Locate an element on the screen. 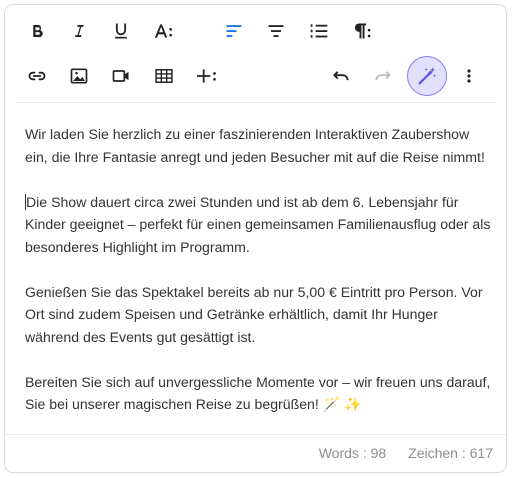 Image resolution: width=512 pixels, height=478 pixels. undo-button is located at coordinates (341, 76).